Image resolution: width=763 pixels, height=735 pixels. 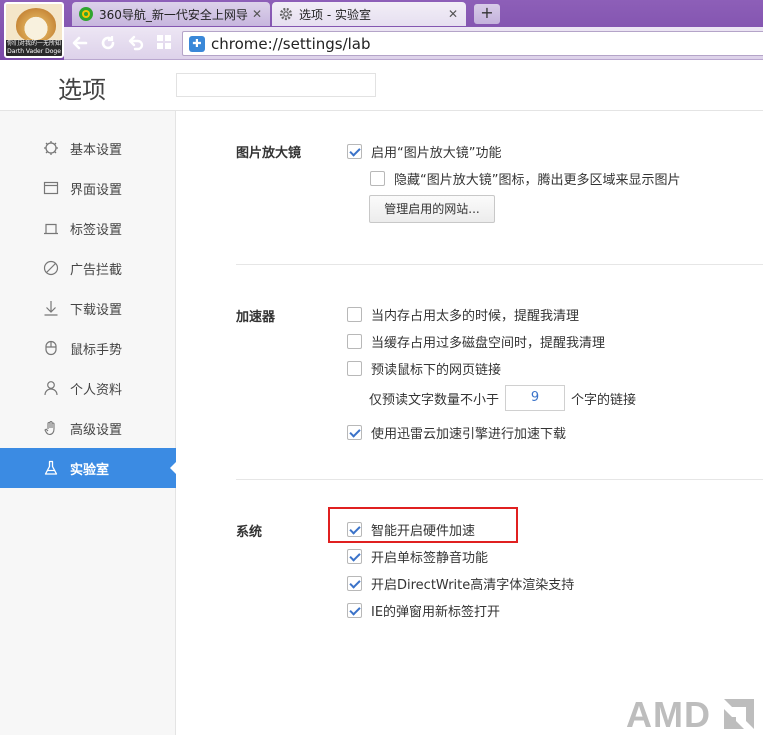 I want to click on sidebar-item-adblock: 广告拦截, so click(x=88, y=268).